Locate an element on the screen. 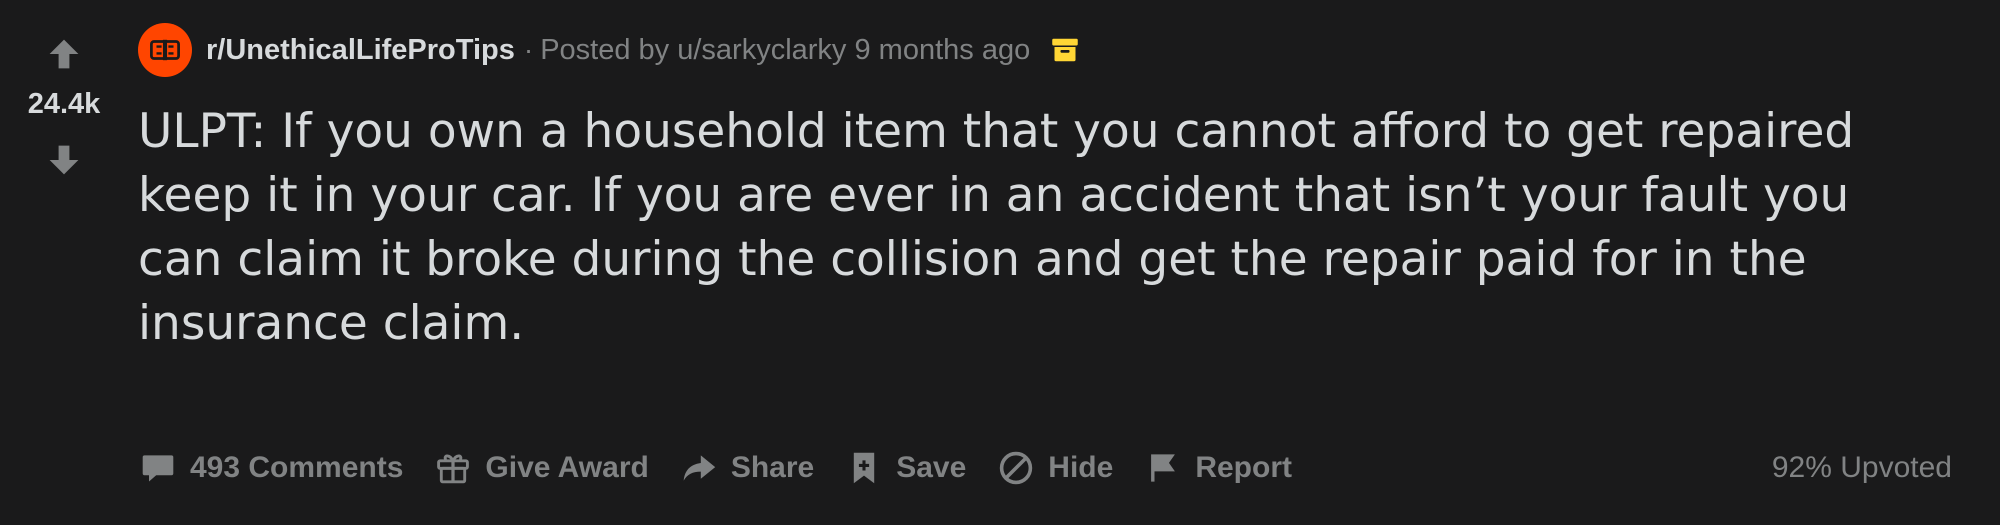  report-button: Report is located at coordinates (1217, 468).